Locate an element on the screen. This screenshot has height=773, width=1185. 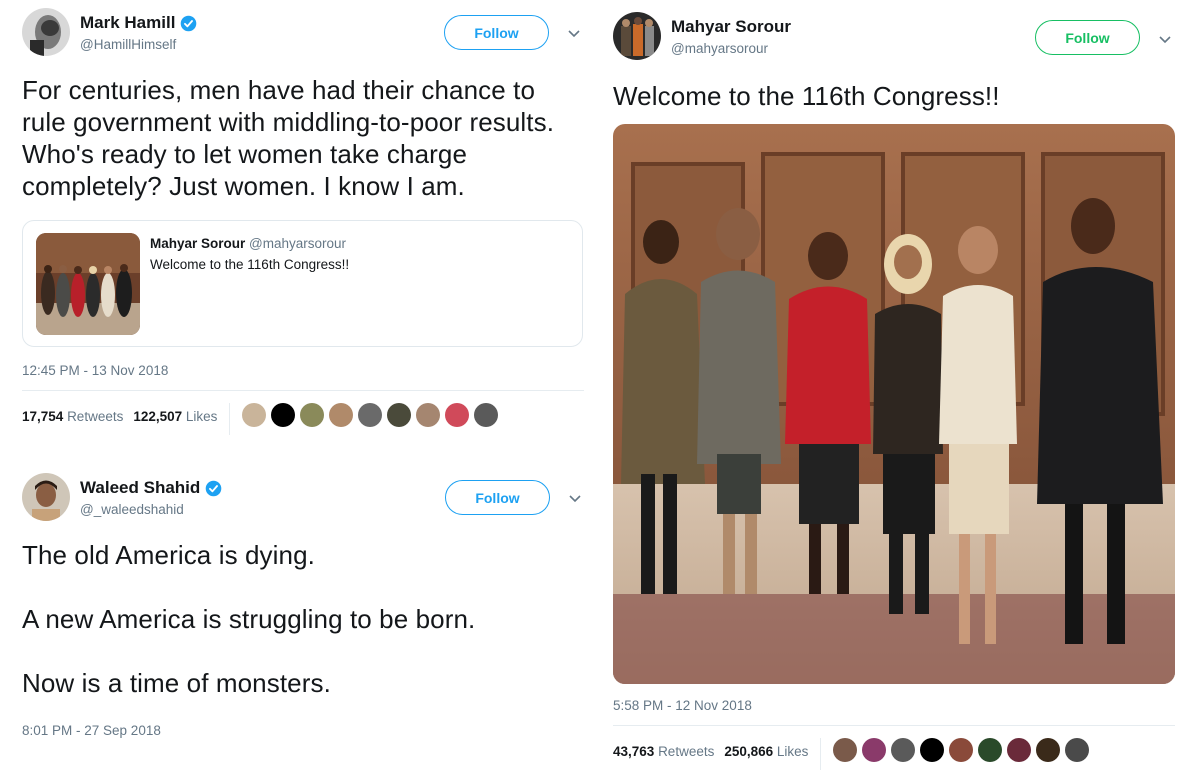
quoted-tweet-text: Welcome to the 116th Congress!! is located at coordinates (250, 264).